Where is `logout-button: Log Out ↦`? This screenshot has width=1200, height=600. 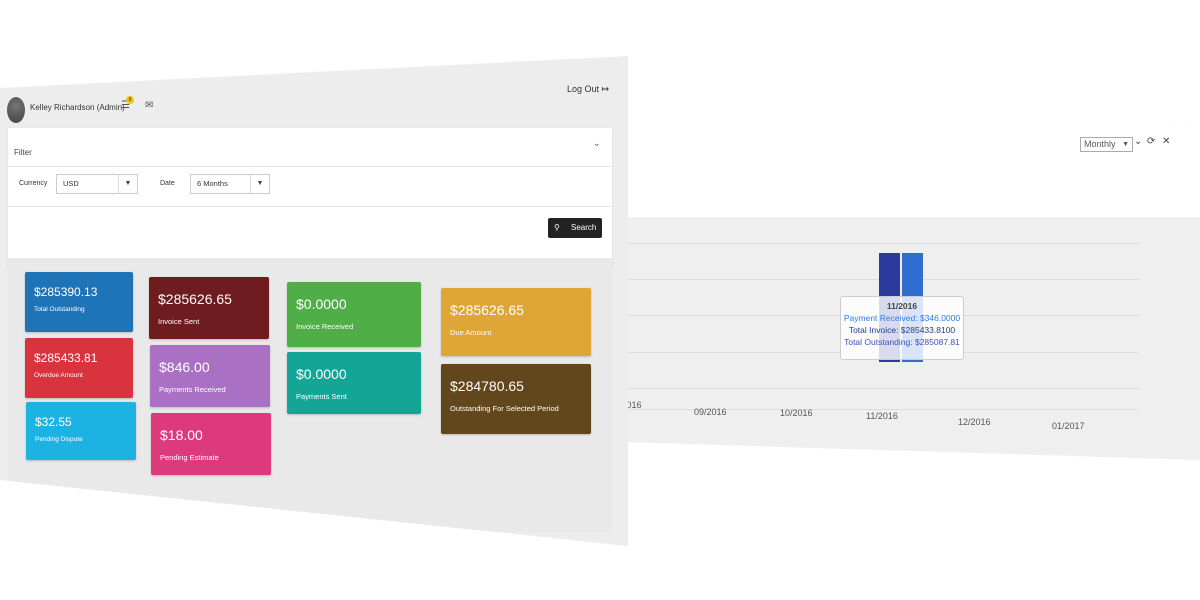
logout-button: Log Out ↦ is located at coordinates (588, 89).